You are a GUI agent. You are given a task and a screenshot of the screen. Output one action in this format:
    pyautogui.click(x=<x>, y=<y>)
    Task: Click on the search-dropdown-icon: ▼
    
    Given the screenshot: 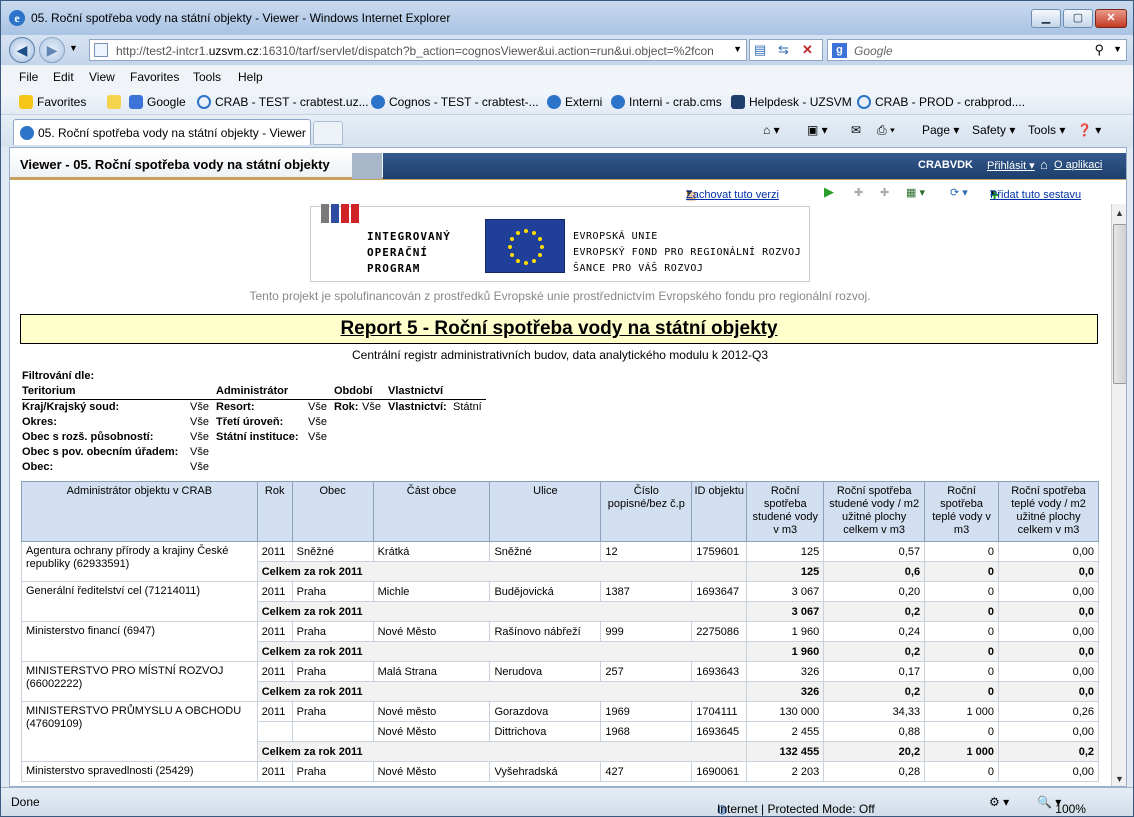 What is the action you would take?
    pyautogui.click(x=1117, y=49)
    